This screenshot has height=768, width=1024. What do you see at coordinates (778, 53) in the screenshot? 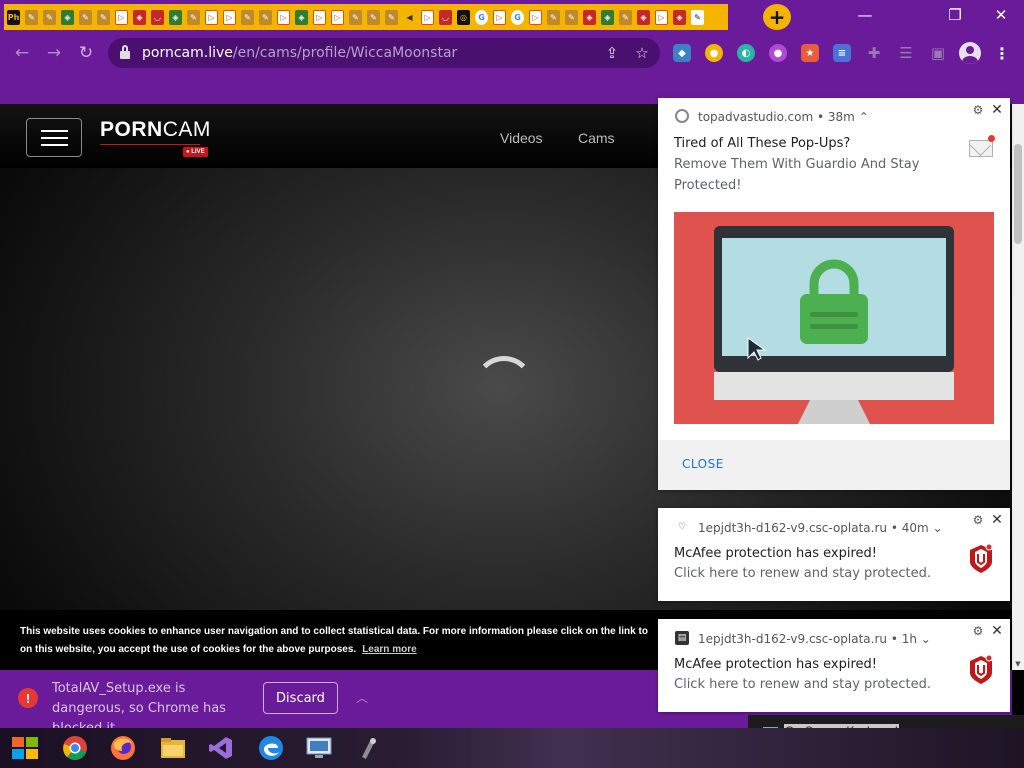
I see `extension-button-4: ●` at bounding box center [778, 53].